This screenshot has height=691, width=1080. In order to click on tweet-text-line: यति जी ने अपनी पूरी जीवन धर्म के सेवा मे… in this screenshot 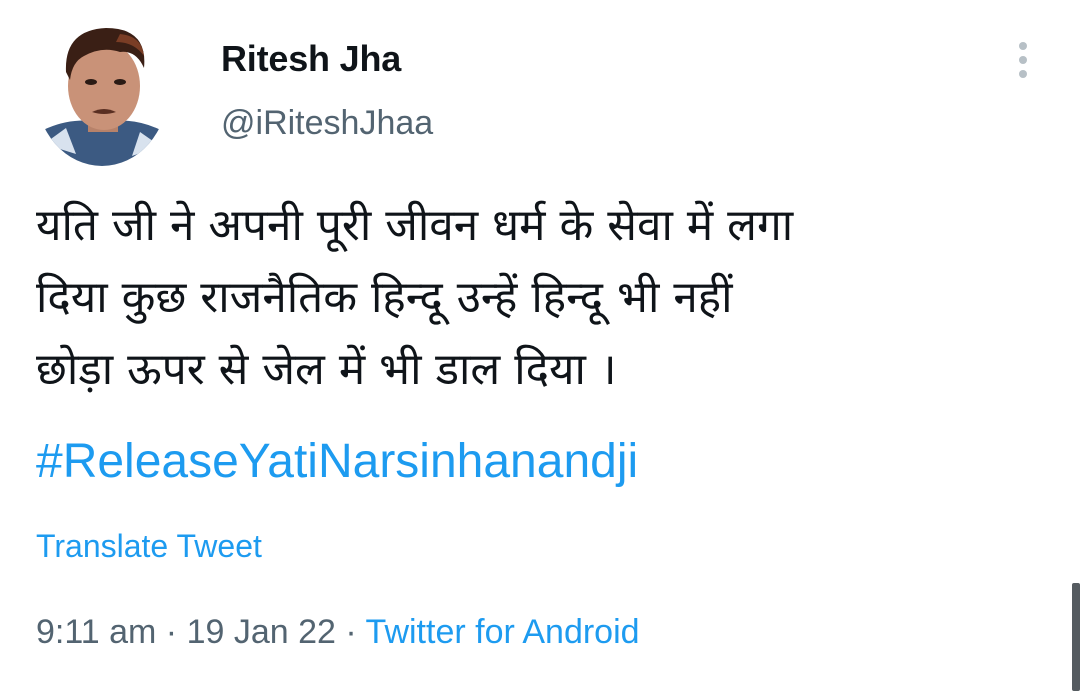, I will do `click(415, 225)`.